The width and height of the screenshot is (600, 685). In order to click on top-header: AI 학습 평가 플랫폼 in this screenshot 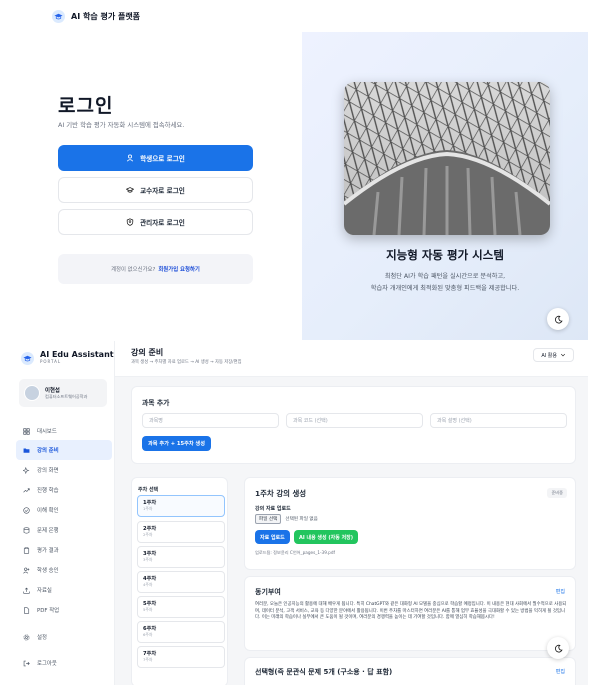, I will do `click(300, 16)`.